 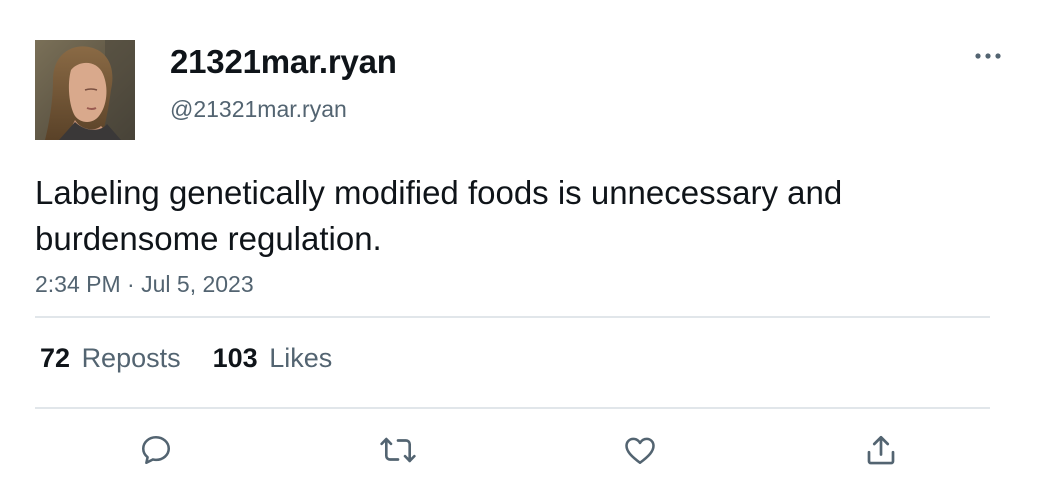 I want to click on like-button, so click(x=640, y=450).